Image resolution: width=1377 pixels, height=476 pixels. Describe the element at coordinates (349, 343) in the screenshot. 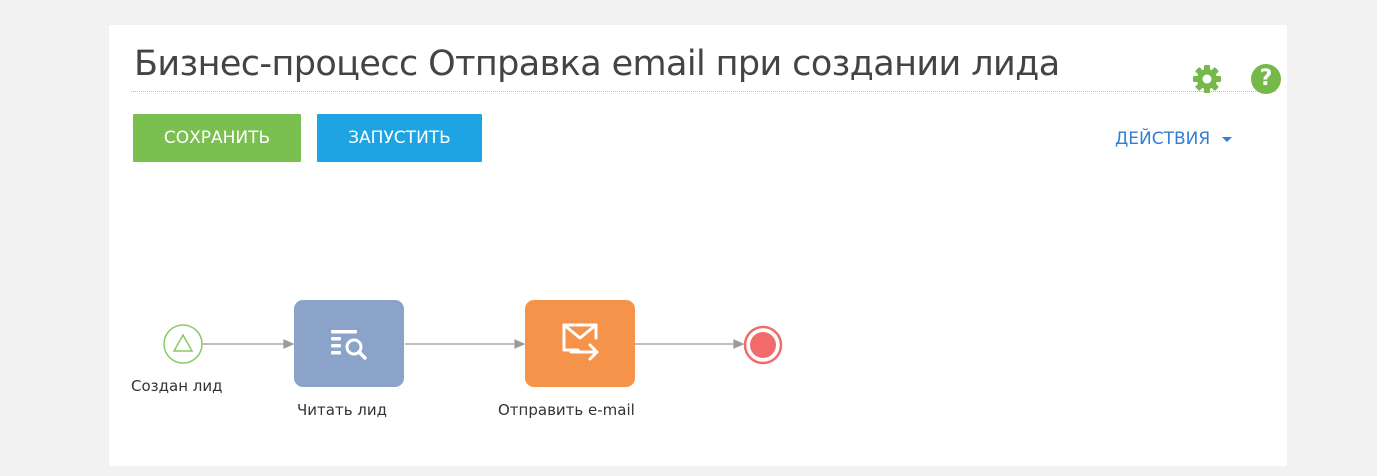

I see `read-lead-task` at that location.